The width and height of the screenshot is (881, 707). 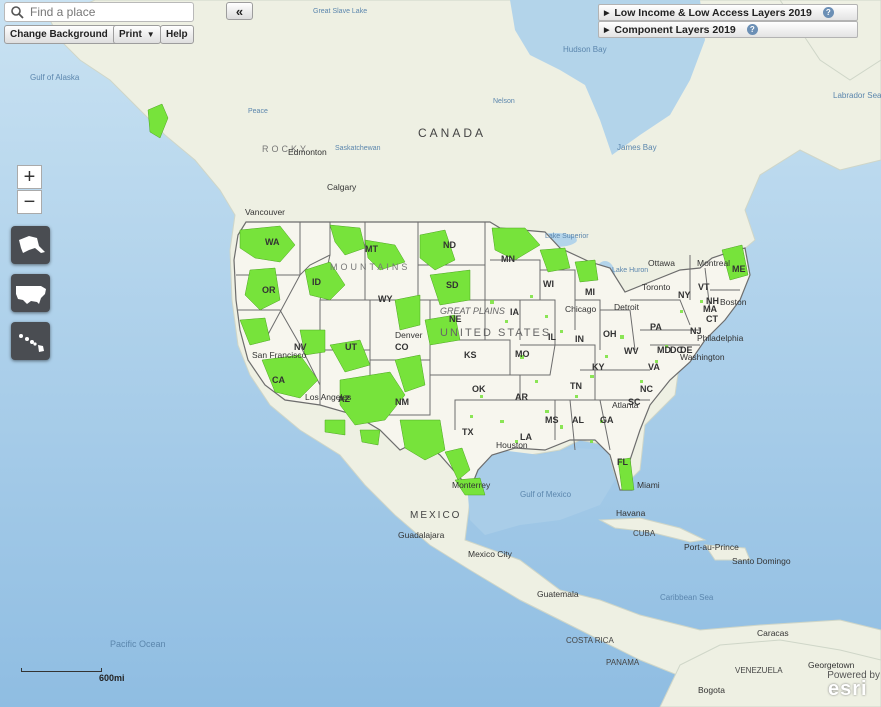 I want to click on search-box, so click(x=99, y=12).